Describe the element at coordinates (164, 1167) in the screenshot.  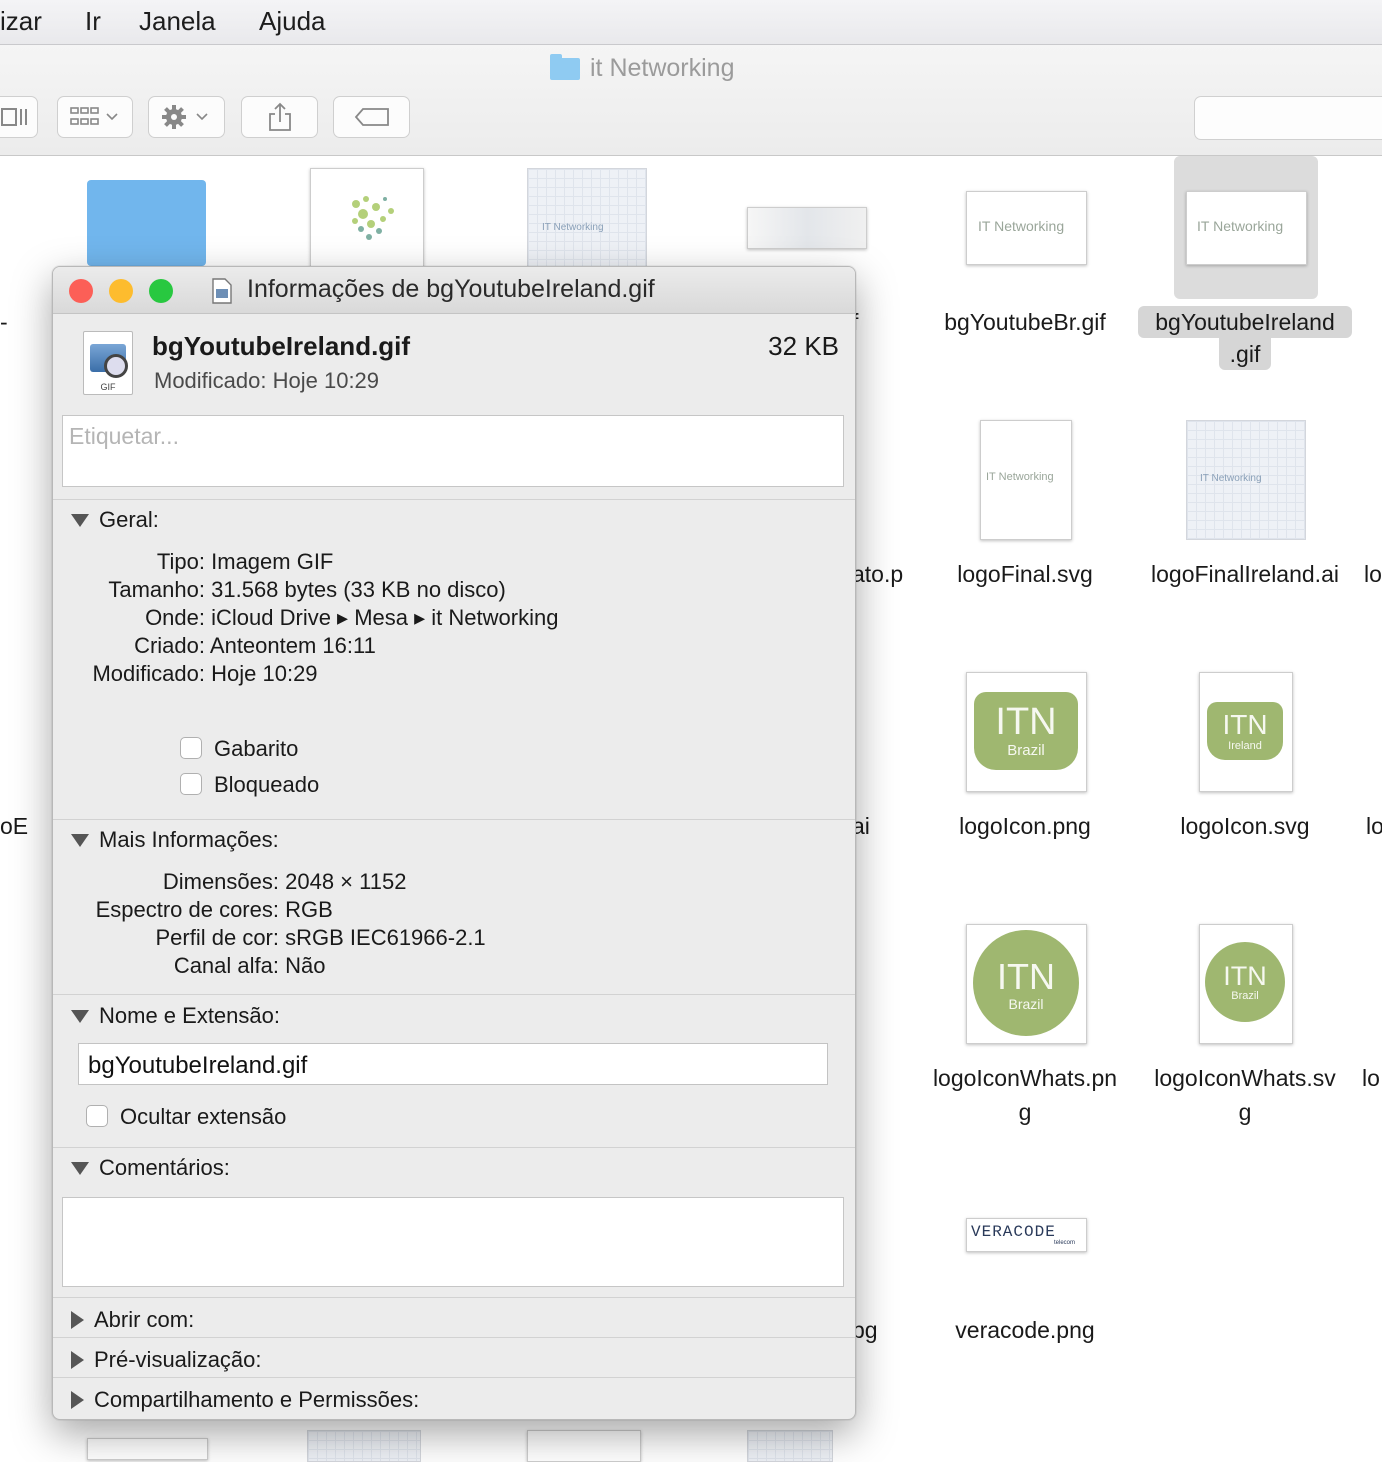
I see `section-comments-title: Comentários:` at that location.